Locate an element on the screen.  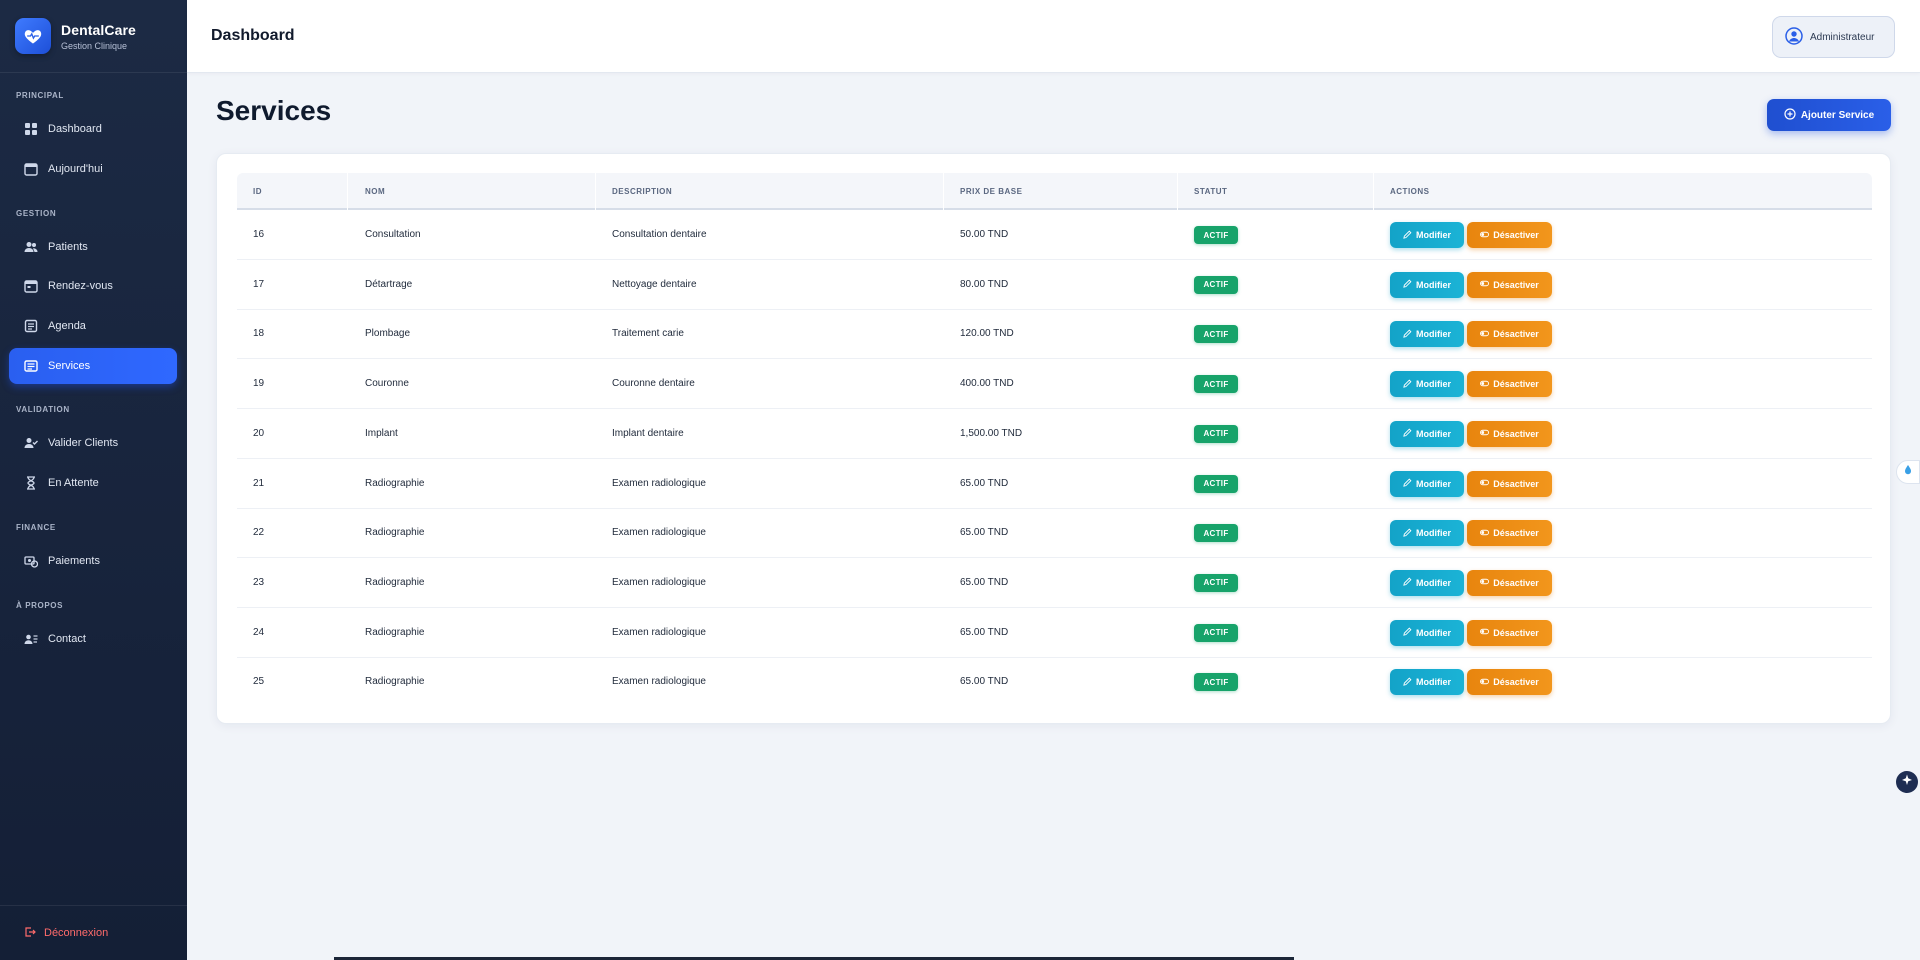
sidebar-item-patients: Patients is located at coordinates (93, 247).